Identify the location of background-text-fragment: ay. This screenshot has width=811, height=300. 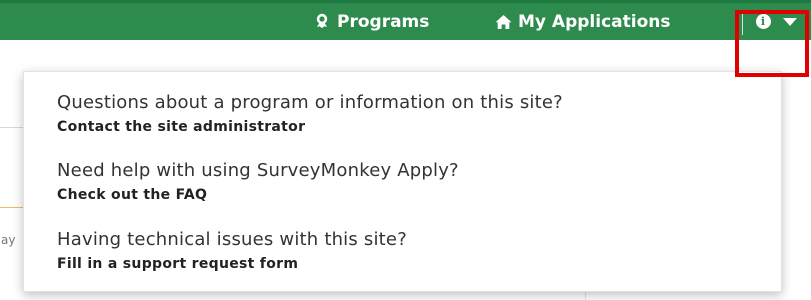
(8, 240).